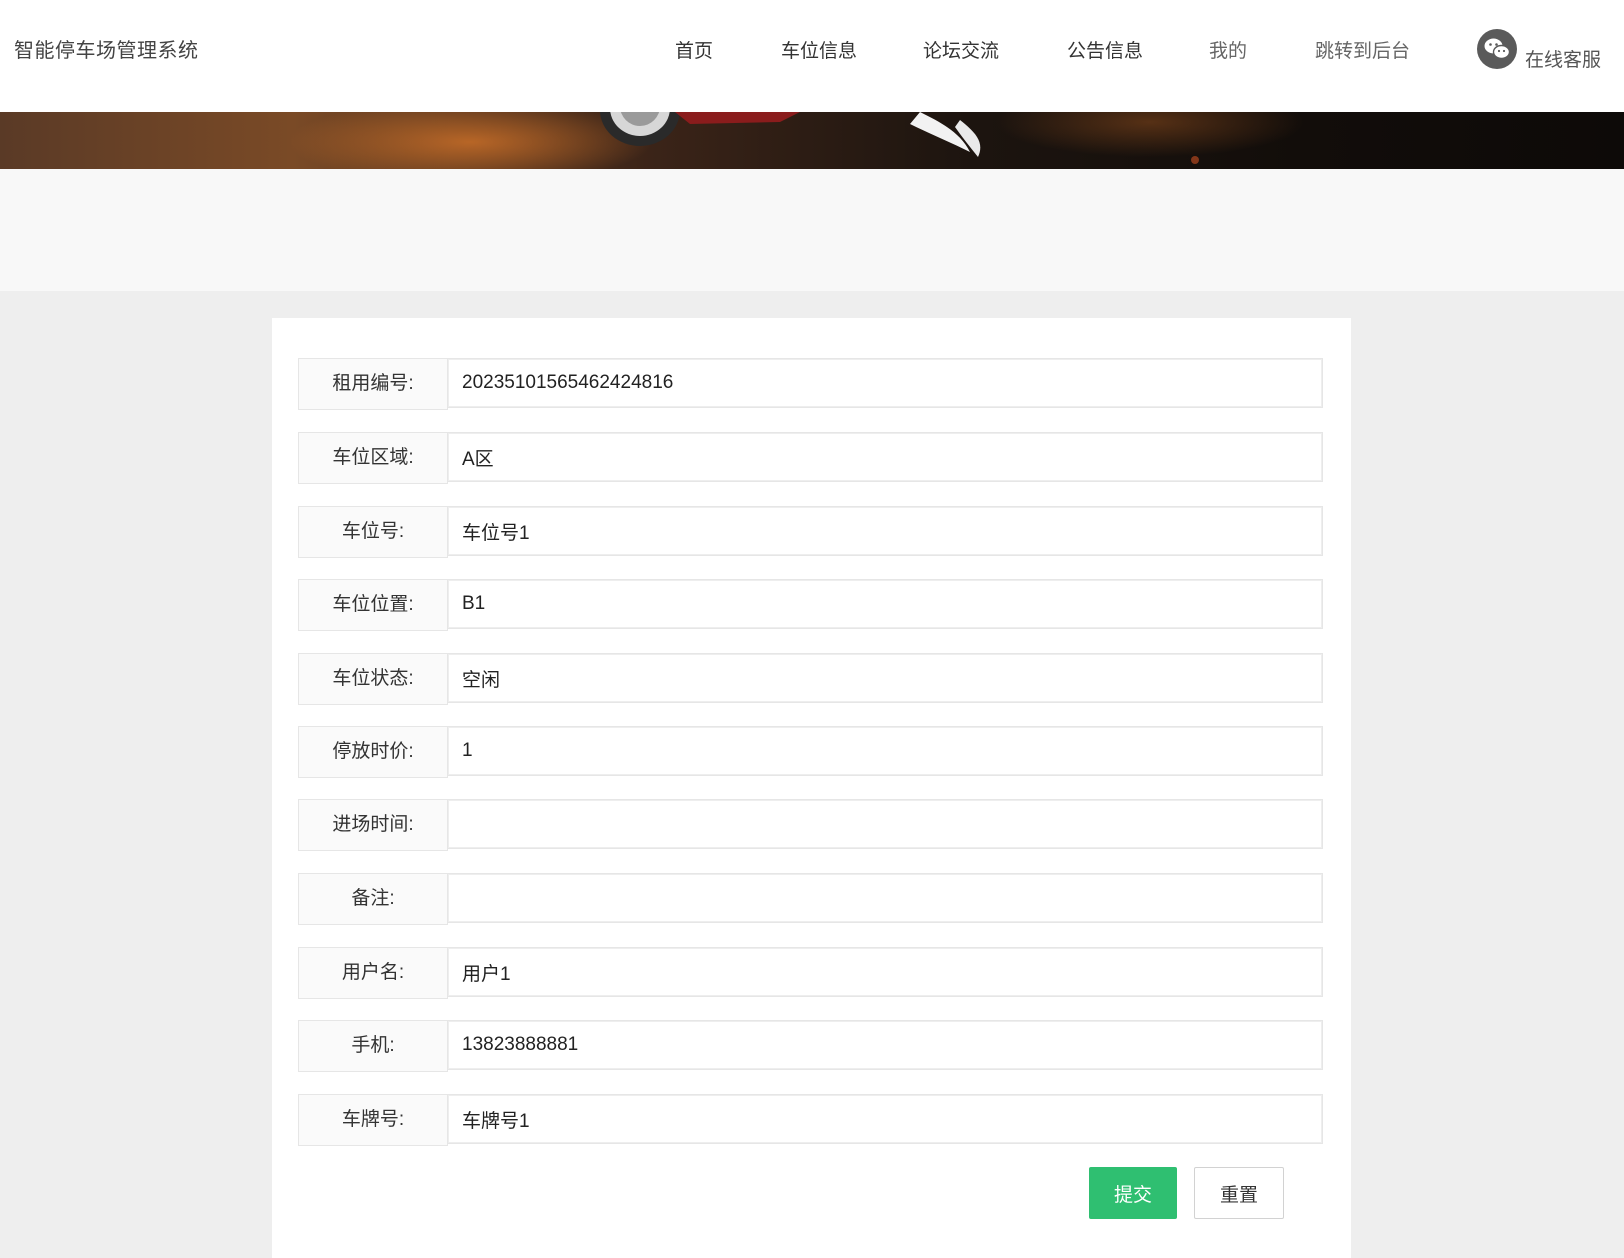 This screenshot has width=1624, height=1258. I want to click on label-phone: 手机:, so click(373, 1046).